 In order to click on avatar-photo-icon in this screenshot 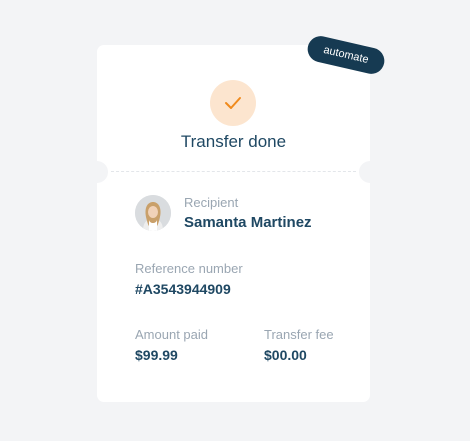, I will do `click(153, 213)`.